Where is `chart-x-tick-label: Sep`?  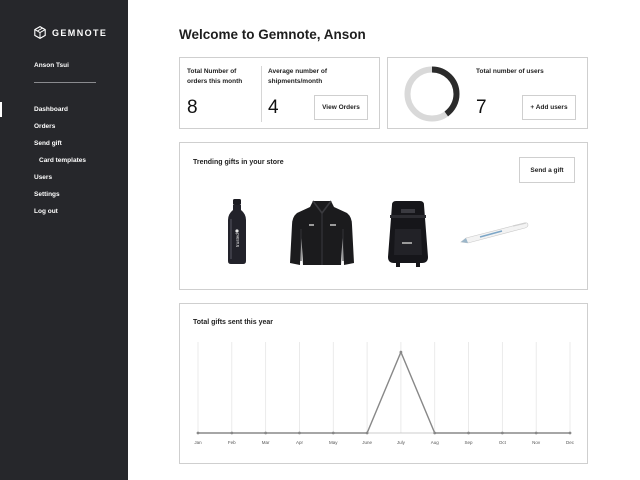
chart-x-tick-label: Sep is located at coordinates (469, 442).